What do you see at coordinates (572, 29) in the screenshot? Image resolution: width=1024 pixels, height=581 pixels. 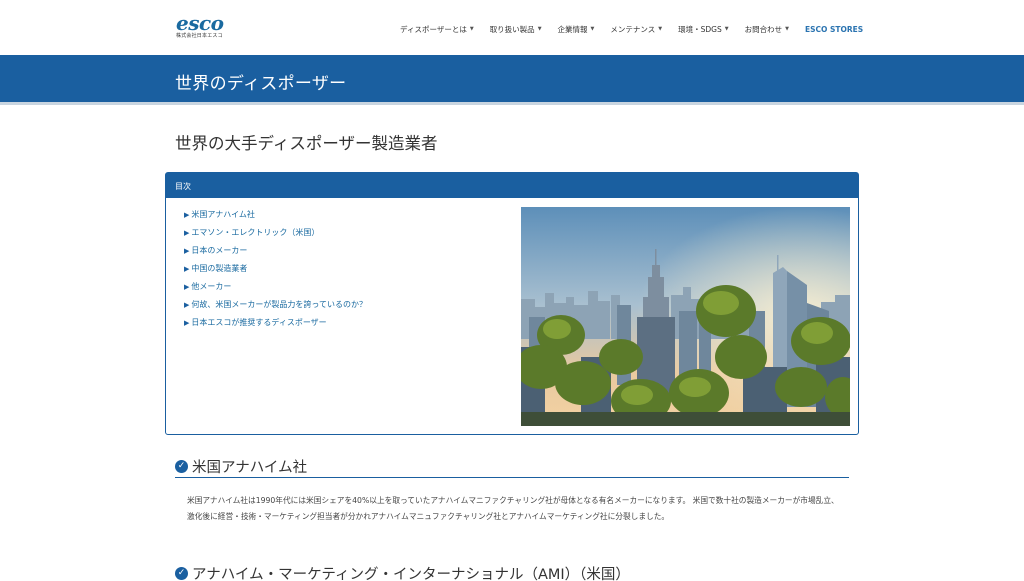 I see `nav-item-label: 企業情報` at bounding box center [572, 29].